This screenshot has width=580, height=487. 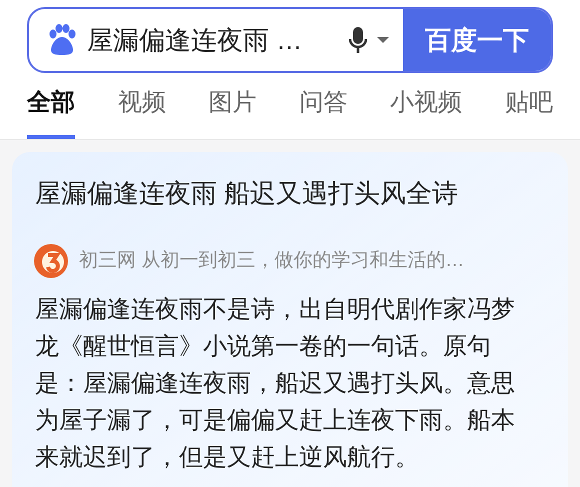 What do you see at coordinates (142, 112) in the screenshot?
I see `tab: 视频` at bounding box center [142, 112].